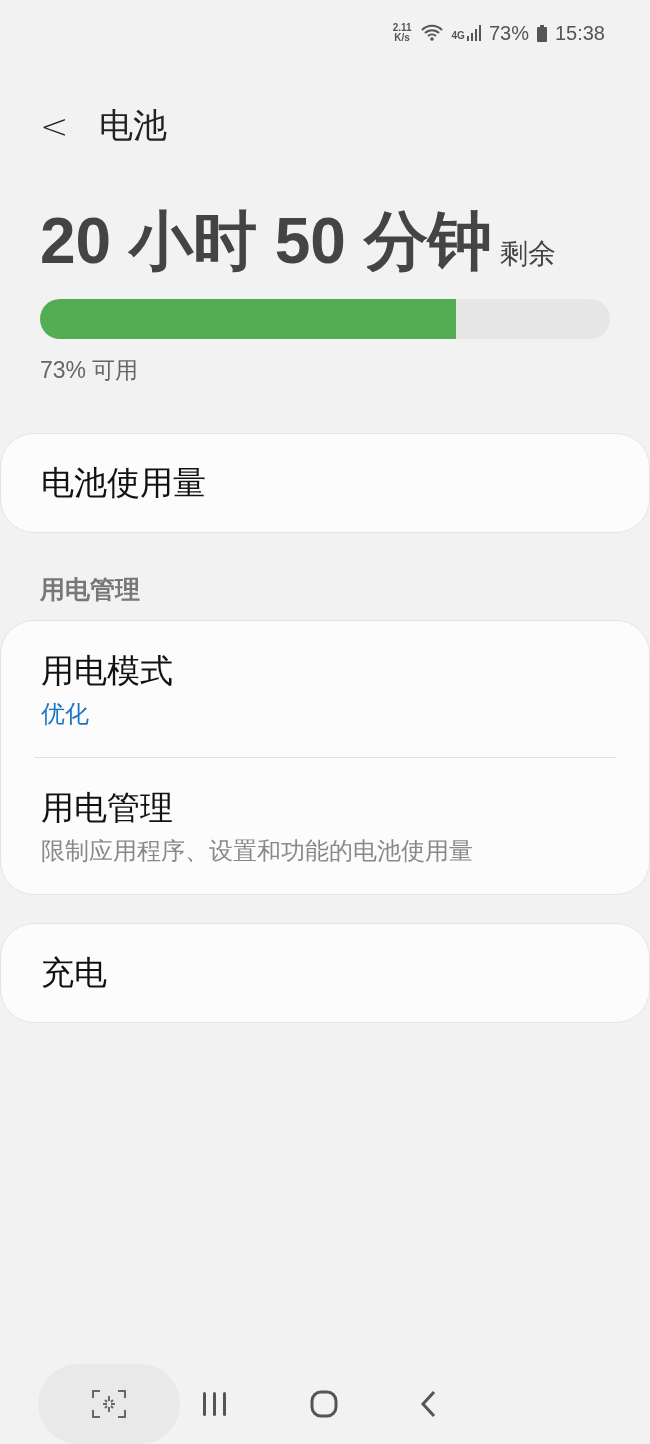 The width and height of the screenshot is (650, 1444). What do you see at coordinates (541, 33) in the screenshot?
I see `battery-icon` at bounding box center [541, 33].